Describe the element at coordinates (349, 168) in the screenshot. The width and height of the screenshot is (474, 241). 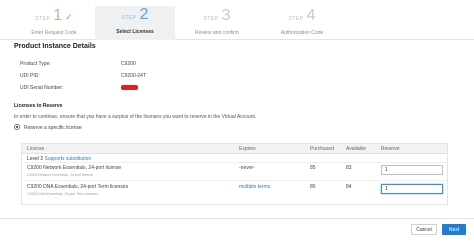
I see `license-available: 83` at that location.